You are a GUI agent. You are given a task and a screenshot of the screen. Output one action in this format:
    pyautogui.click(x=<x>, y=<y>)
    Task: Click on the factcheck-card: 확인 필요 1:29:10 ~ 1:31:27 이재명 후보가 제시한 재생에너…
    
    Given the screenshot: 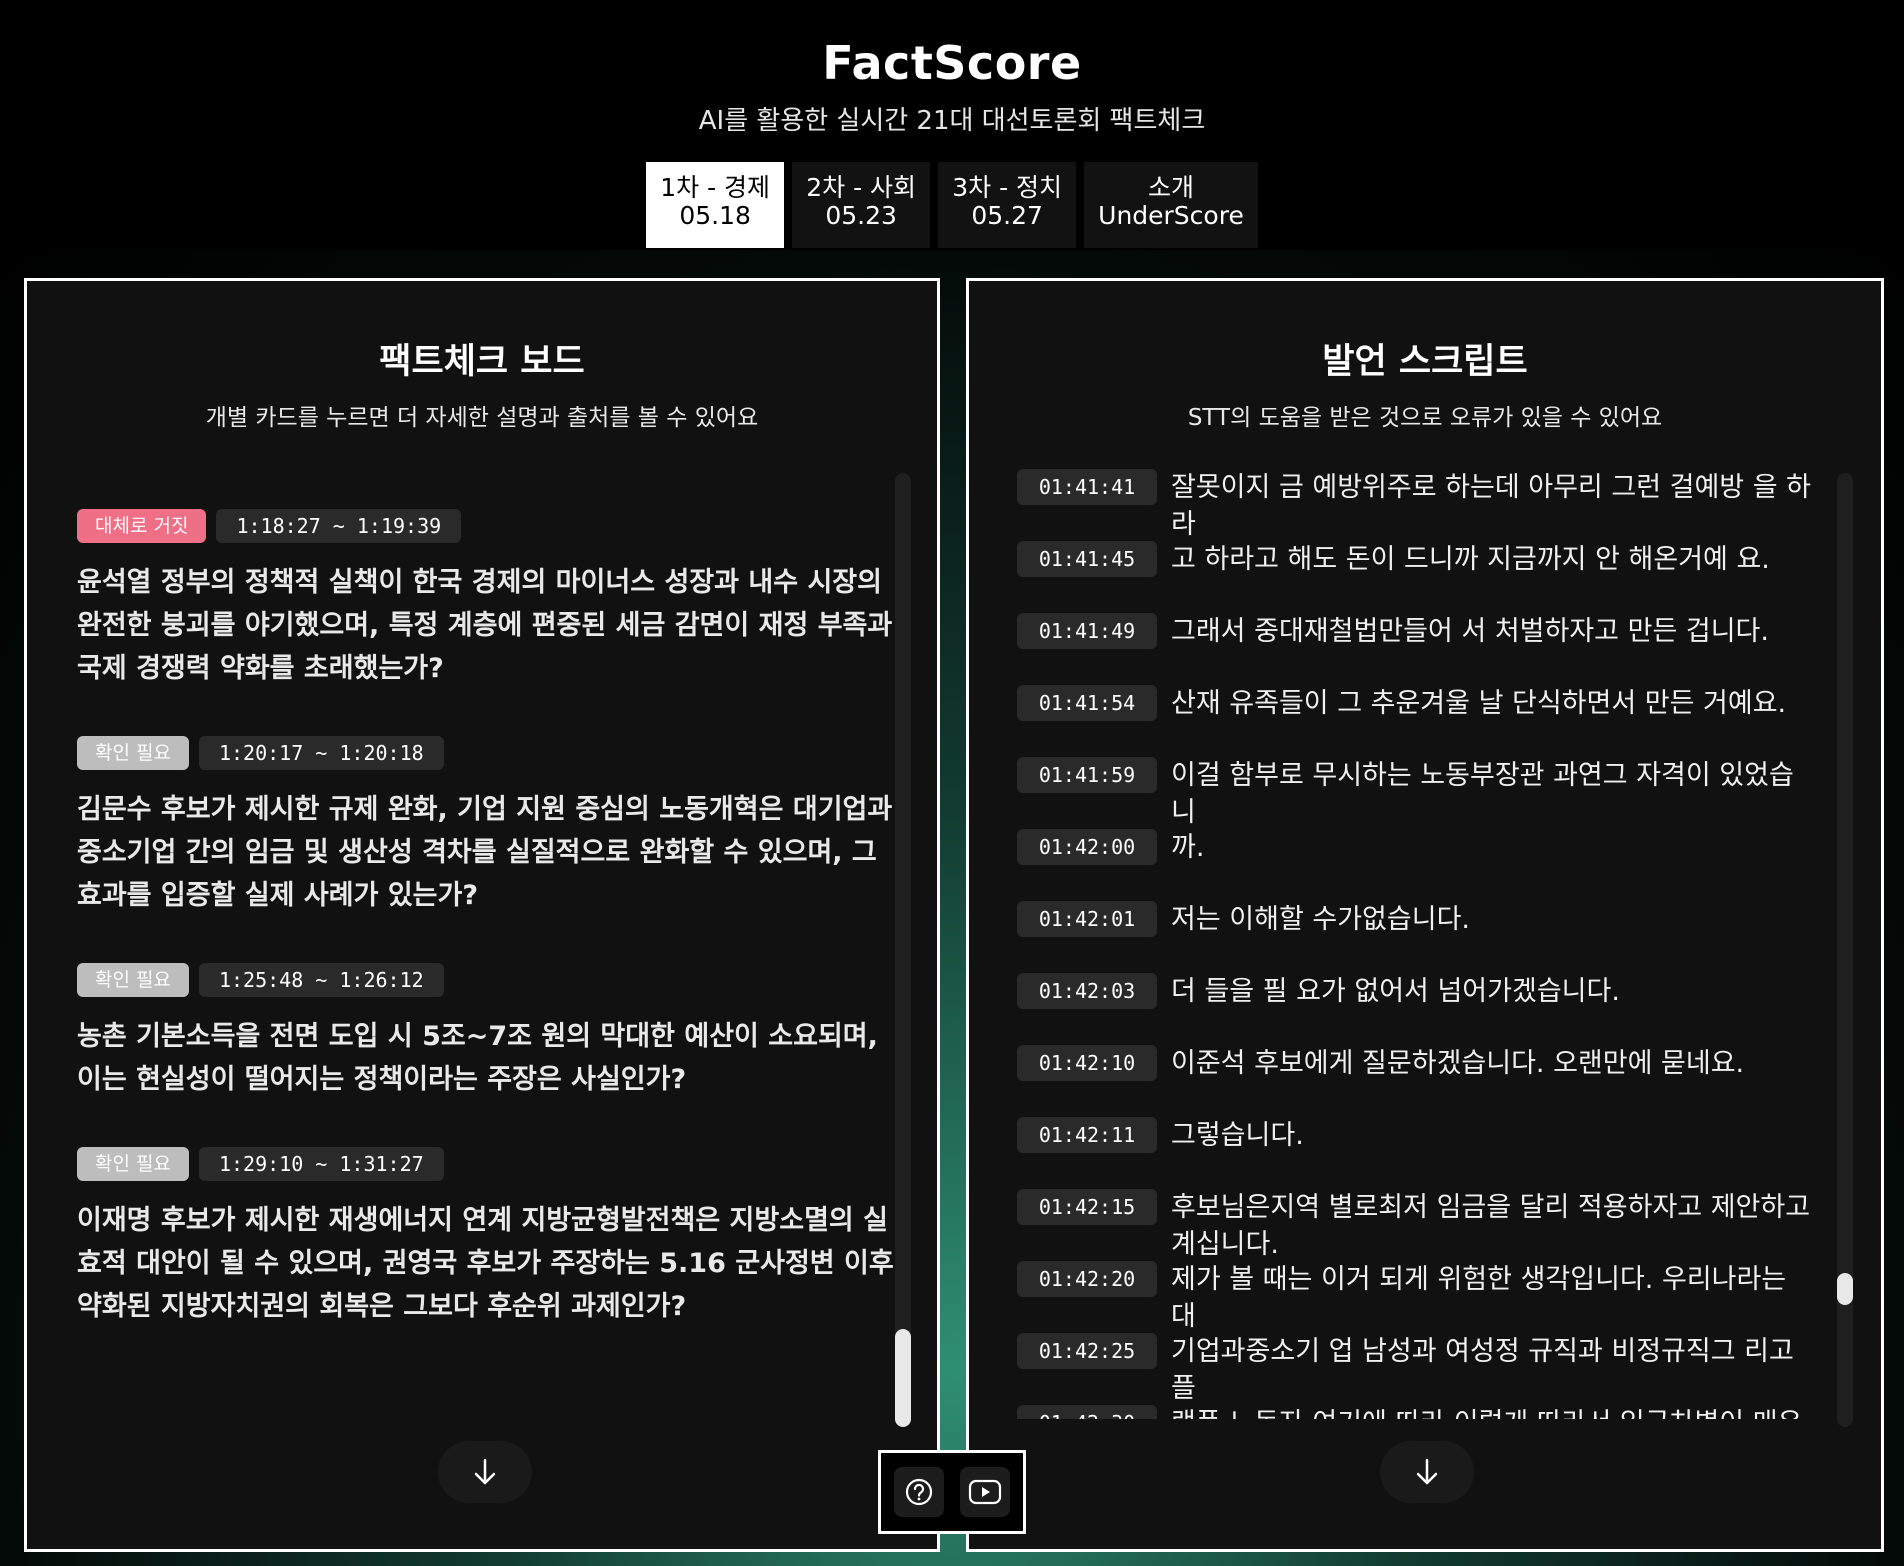 What is the action you would take?
    pyautogui.click(x=487, y=1237)
    